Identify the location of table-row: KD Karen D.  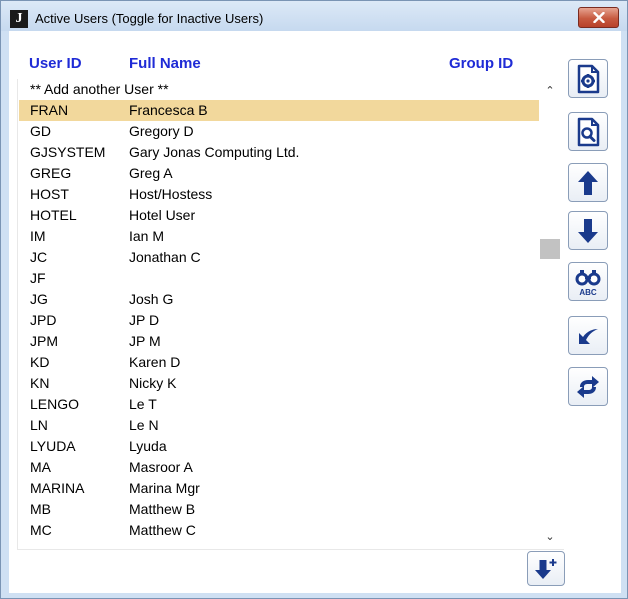
(279, 362).